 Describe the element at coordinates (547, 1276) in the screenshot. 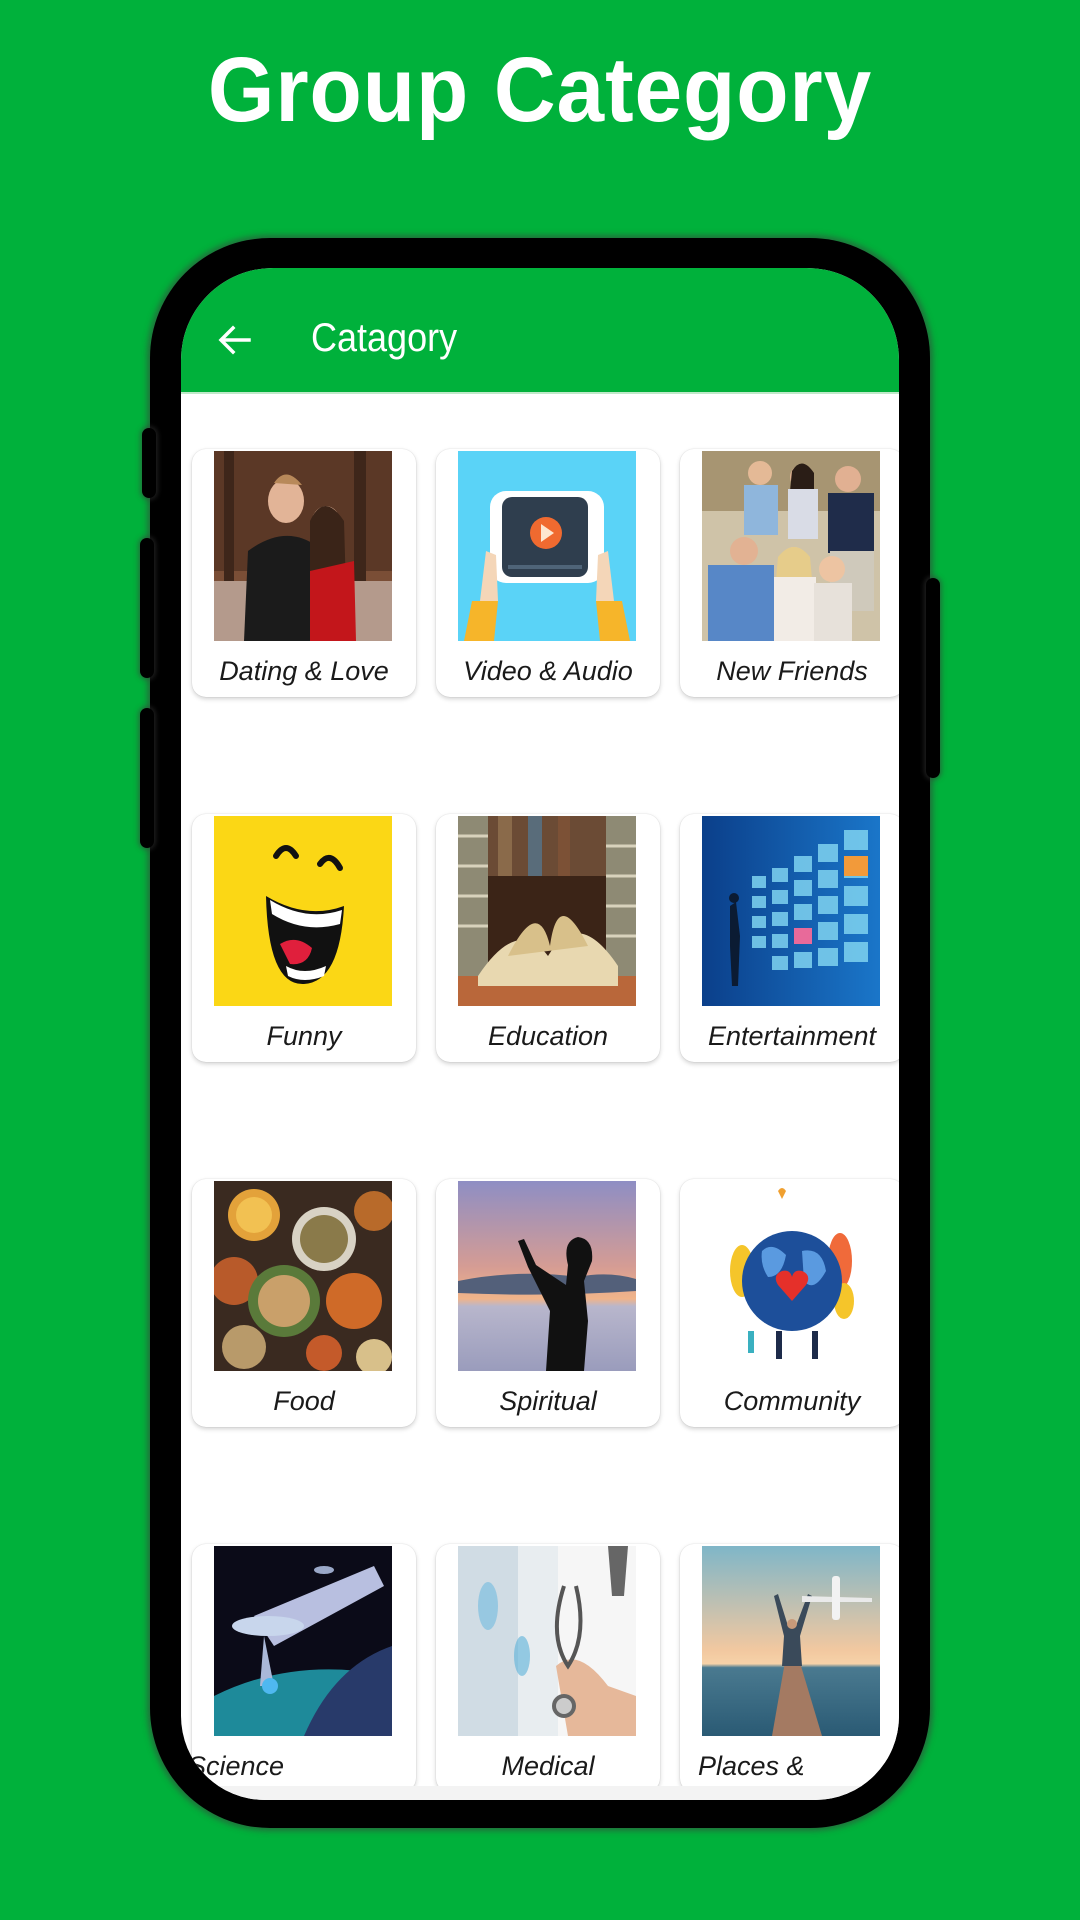

I see `category-image-spiritual` at that location.